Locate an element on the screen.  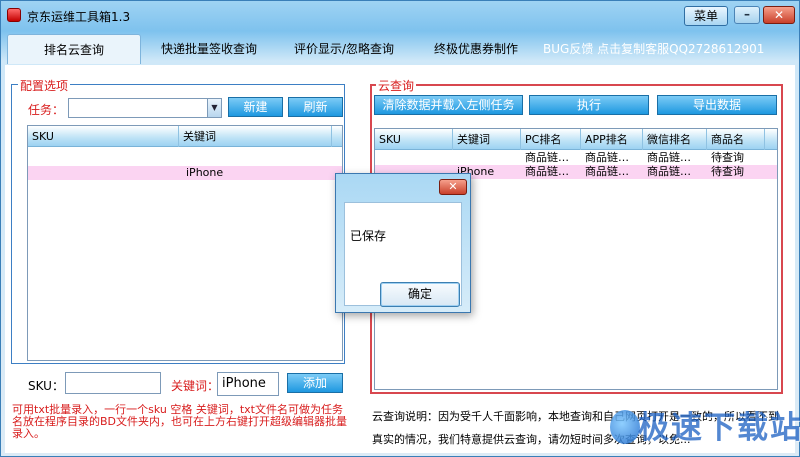
task-table-header: SKU 关键词 is located at coordinates (185, 136).